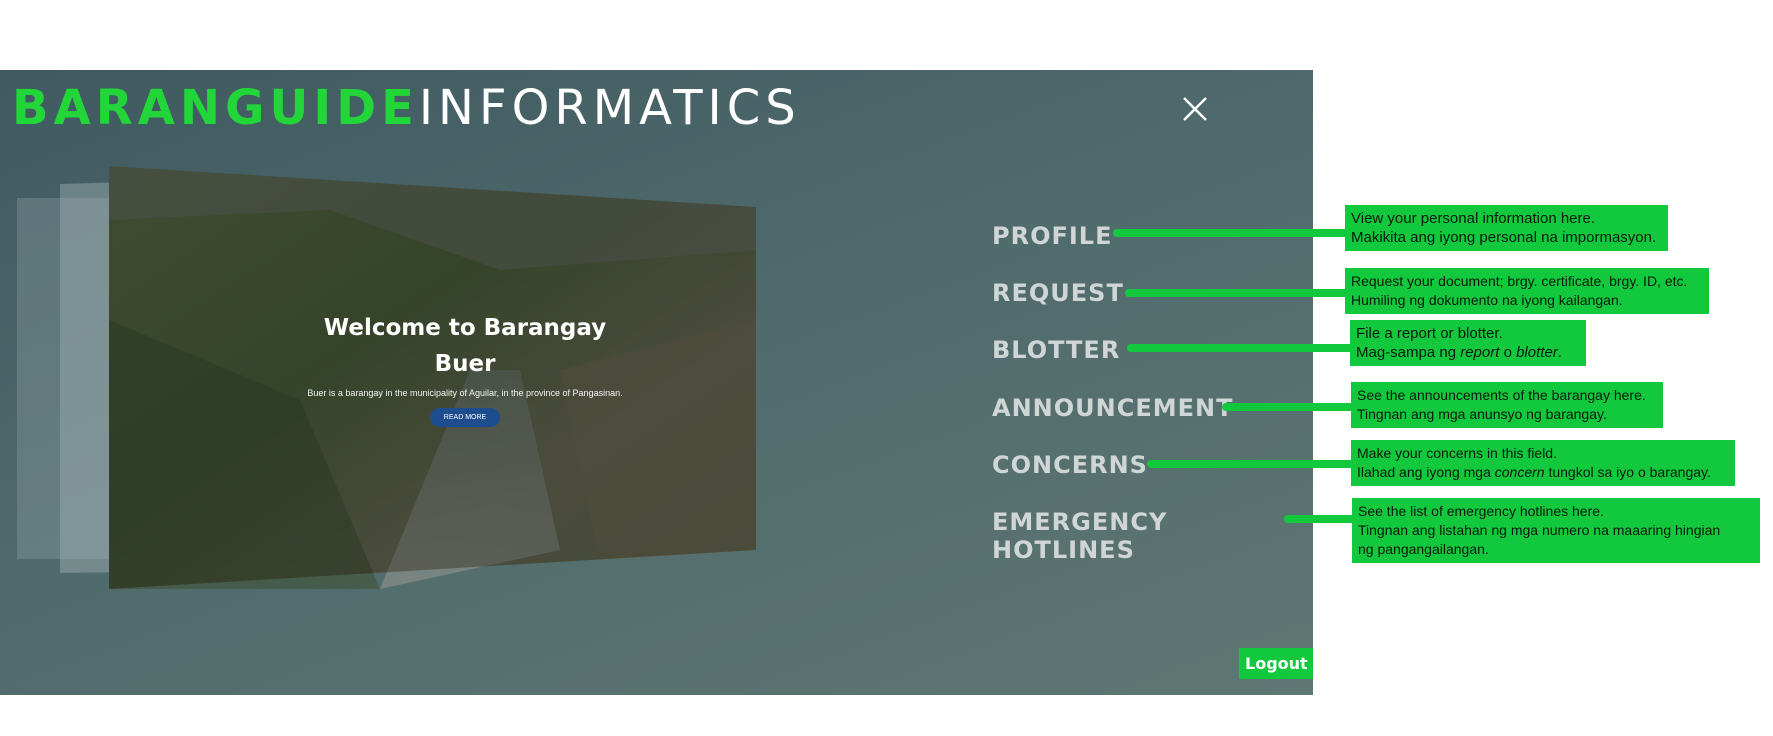  Describe the element at coordinates (1058, 293) in the screenshot. I see `menu-request: REQUEST` at that location.